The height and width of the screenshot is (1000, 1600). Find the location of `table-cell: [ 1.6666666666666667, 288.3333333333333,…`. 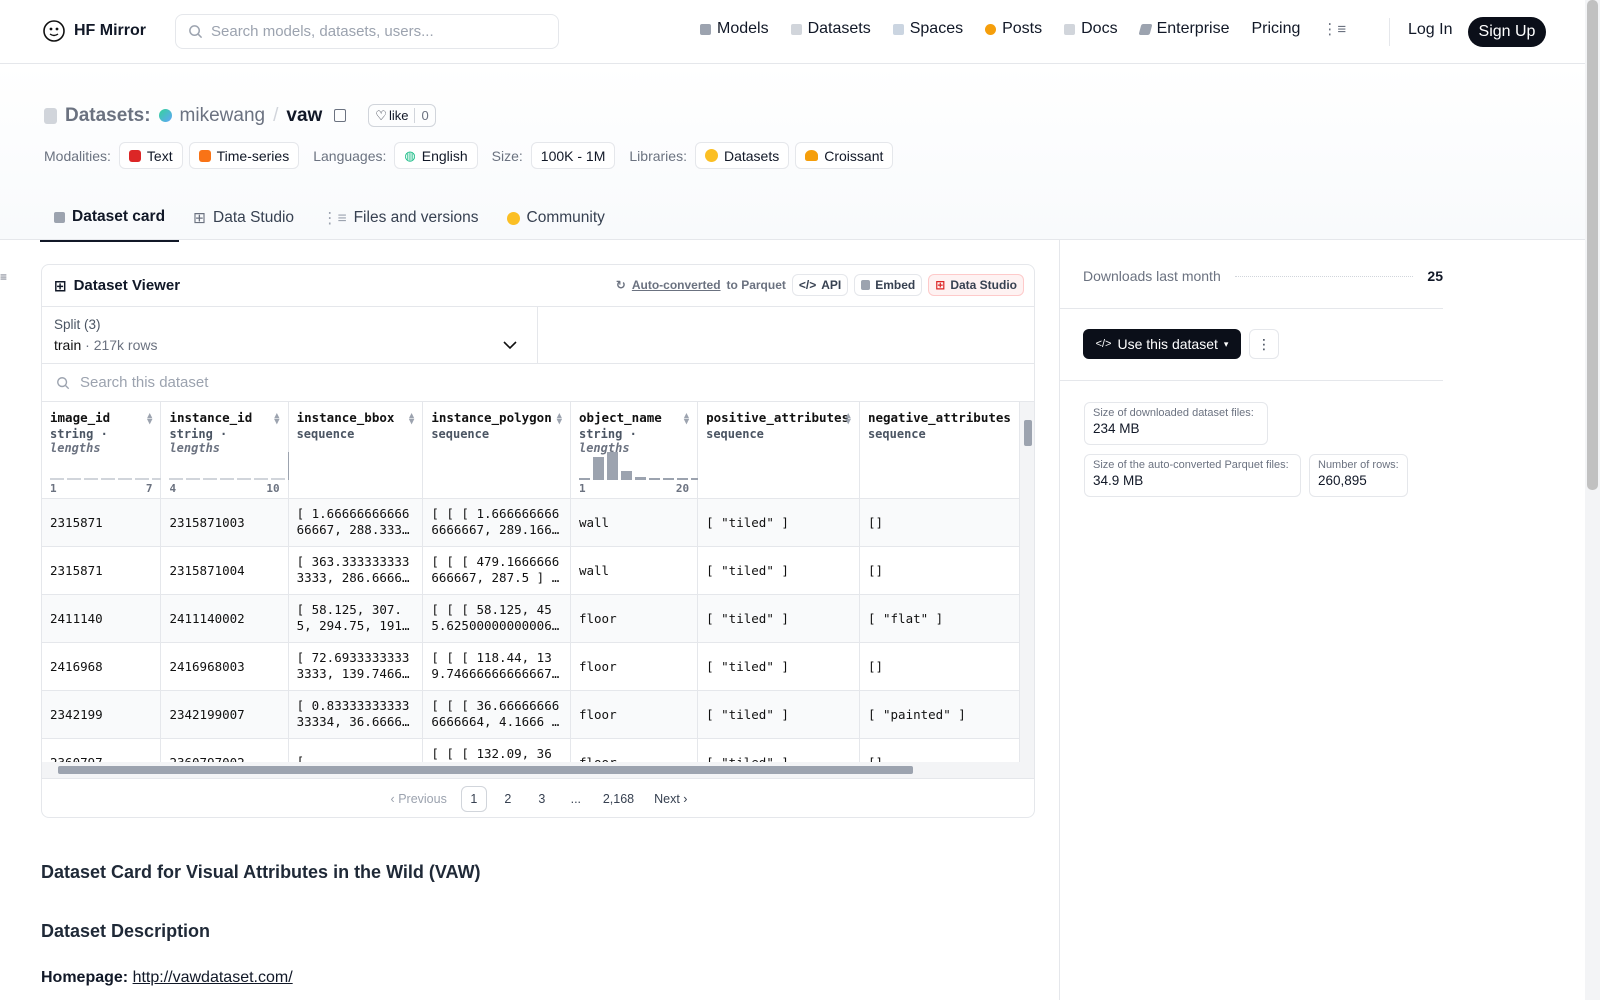

table-cell: [ 1.6666666666666667, 288.3333333333333,… is located at coordinates (356, 522).